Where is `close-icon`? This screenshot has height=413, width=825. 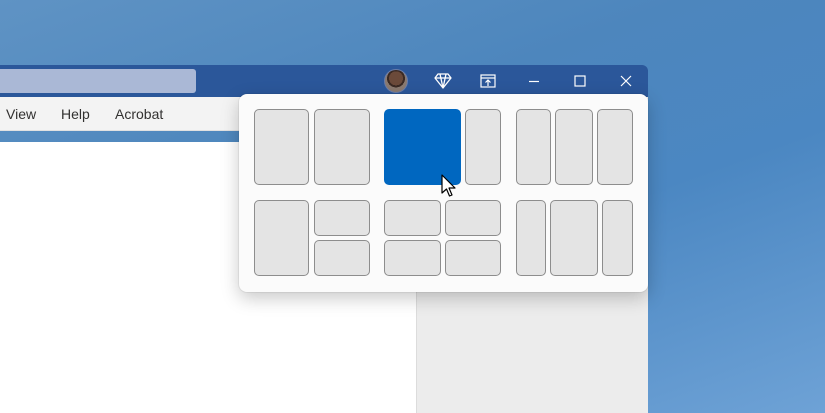
close-icon is located at coordinates (626, 81).